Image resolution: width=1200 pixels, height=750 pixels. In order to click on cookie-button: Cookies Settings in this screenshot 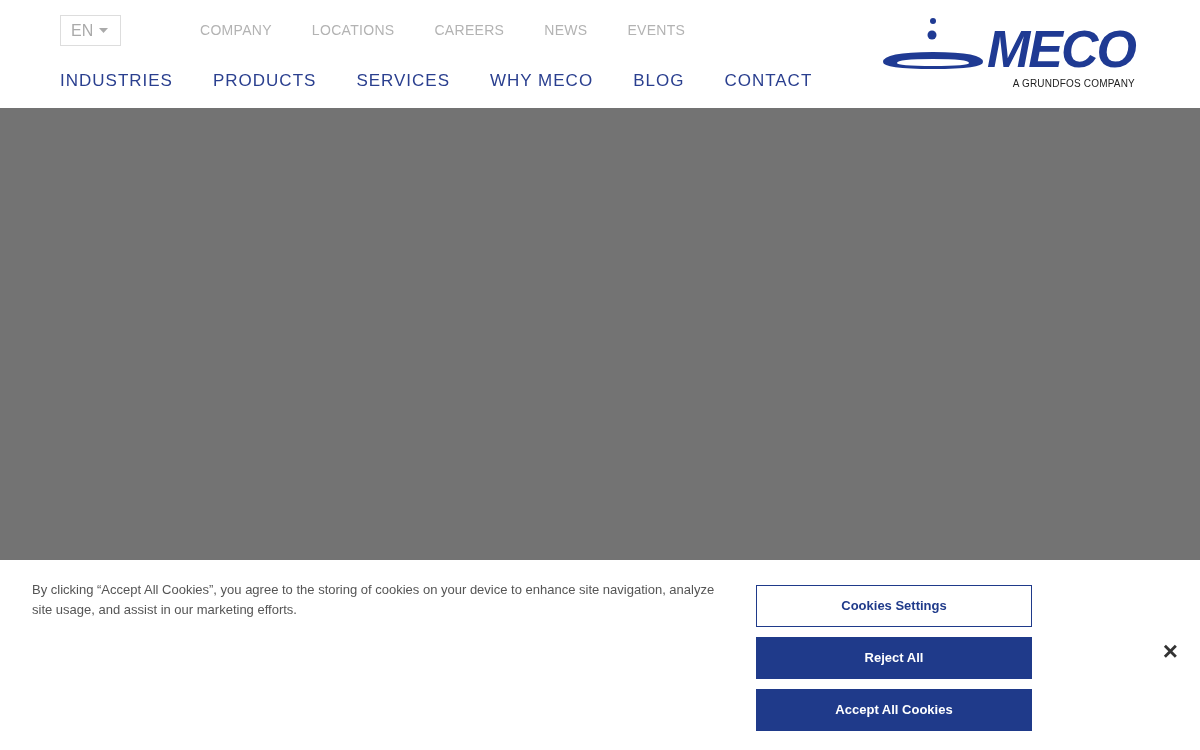, I will do `click(894, 606)`.